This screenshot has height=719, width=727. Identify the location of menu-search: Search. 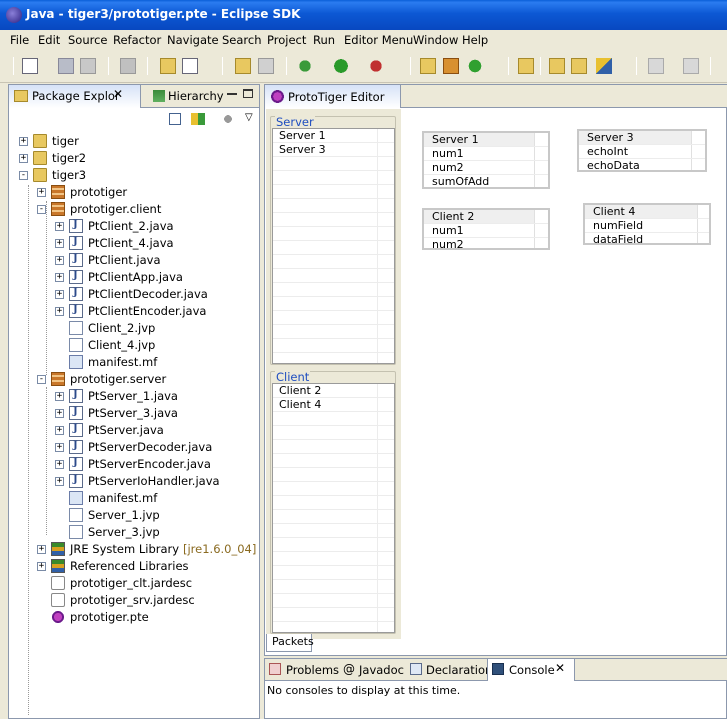
(242, 40).